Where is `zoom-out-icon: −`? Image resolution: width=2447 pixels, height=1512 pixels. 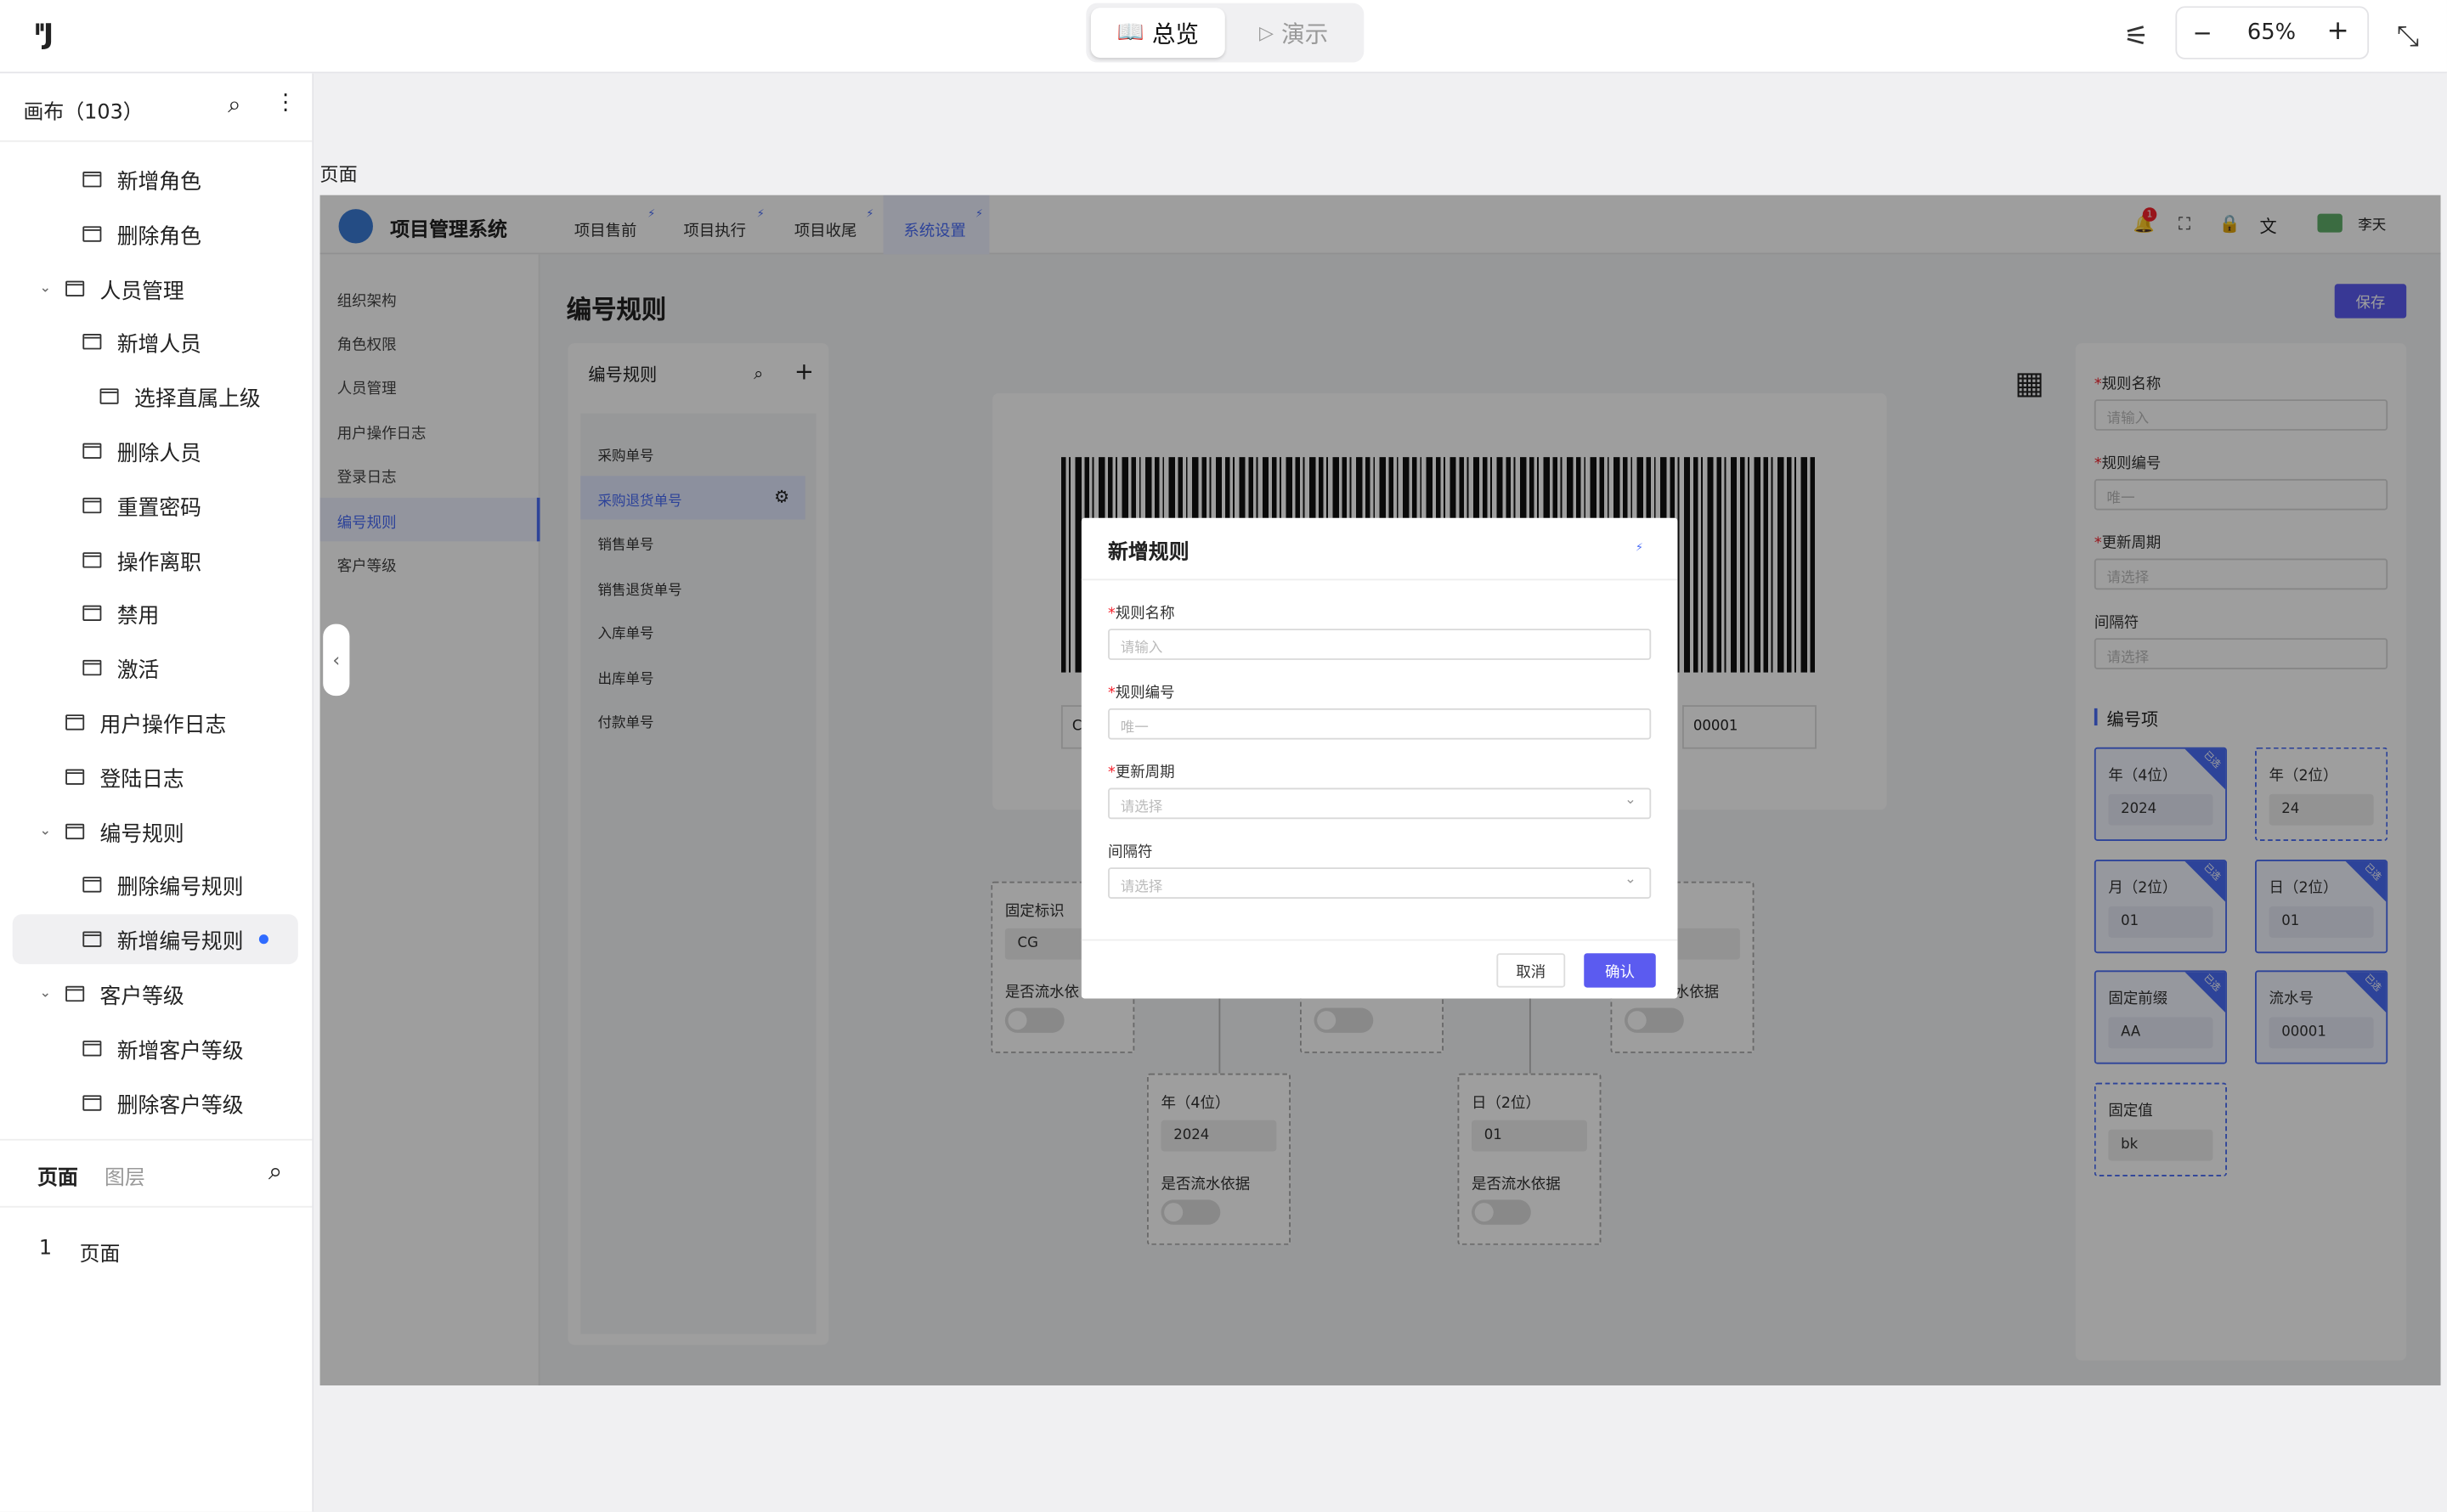
zoom-out-icon: − is located at coordinates (2202, 33).